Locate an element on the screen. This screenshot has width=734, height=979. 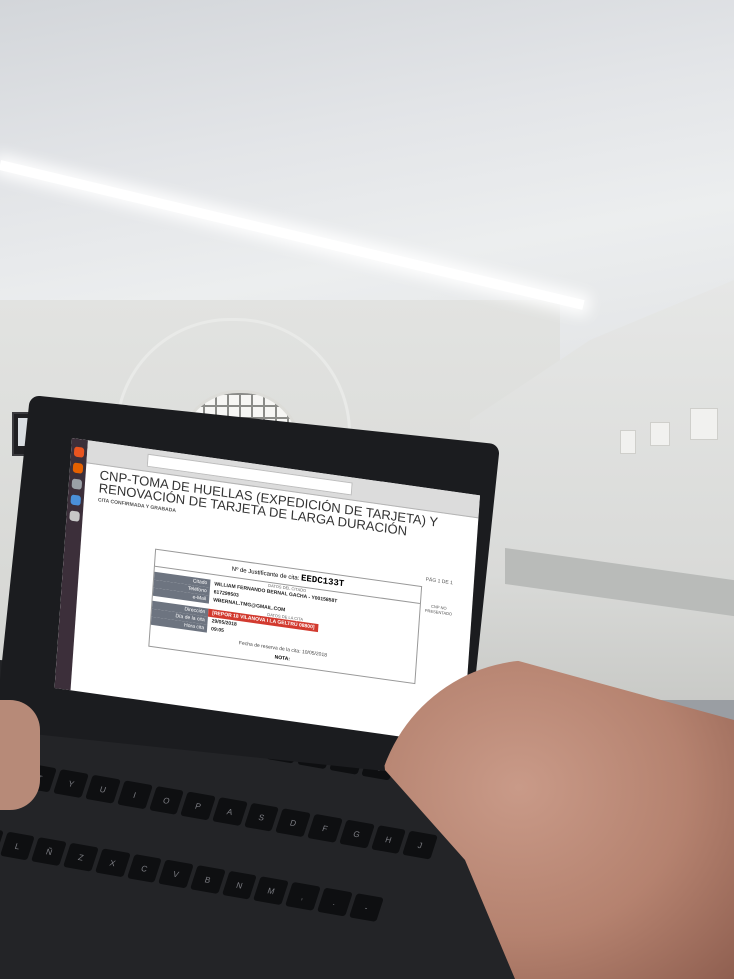
keyboard-key: V is located at coordinates (176, 874).